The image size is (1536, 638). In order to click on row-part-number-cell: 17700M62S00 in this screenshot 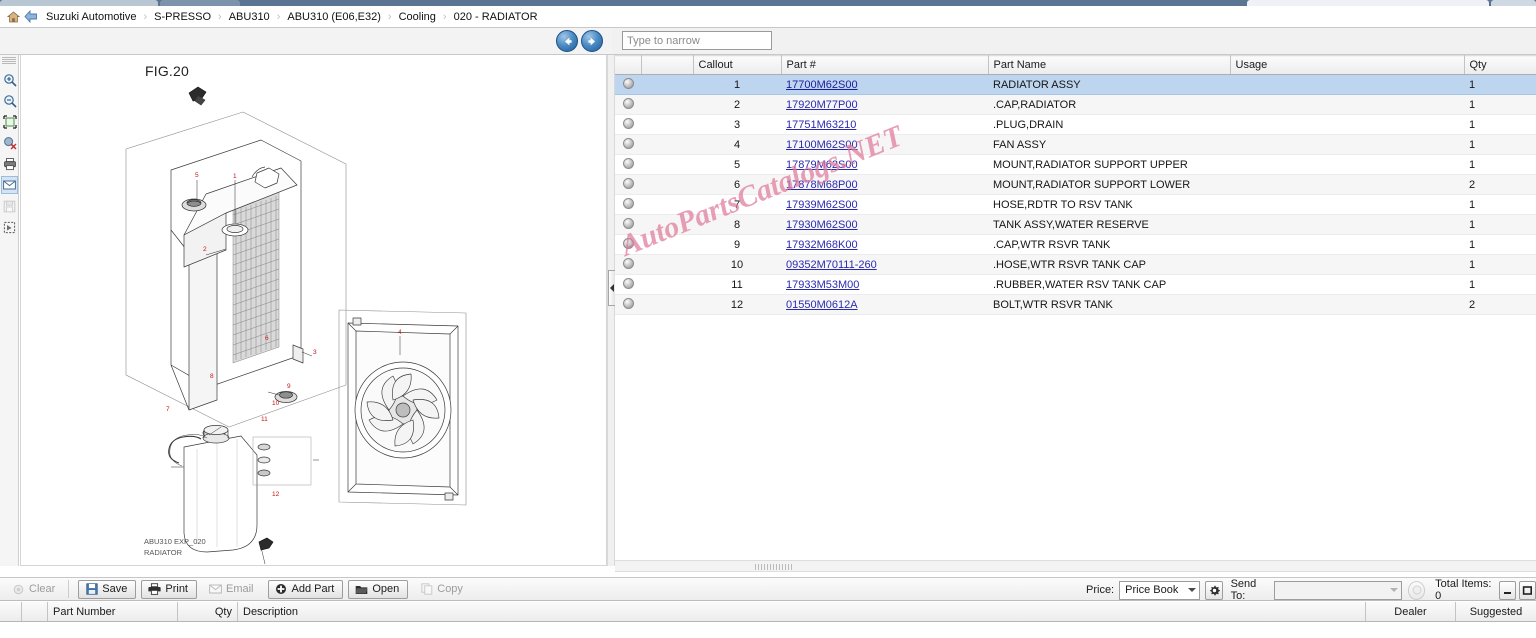, I will do `click(884, 84)`.